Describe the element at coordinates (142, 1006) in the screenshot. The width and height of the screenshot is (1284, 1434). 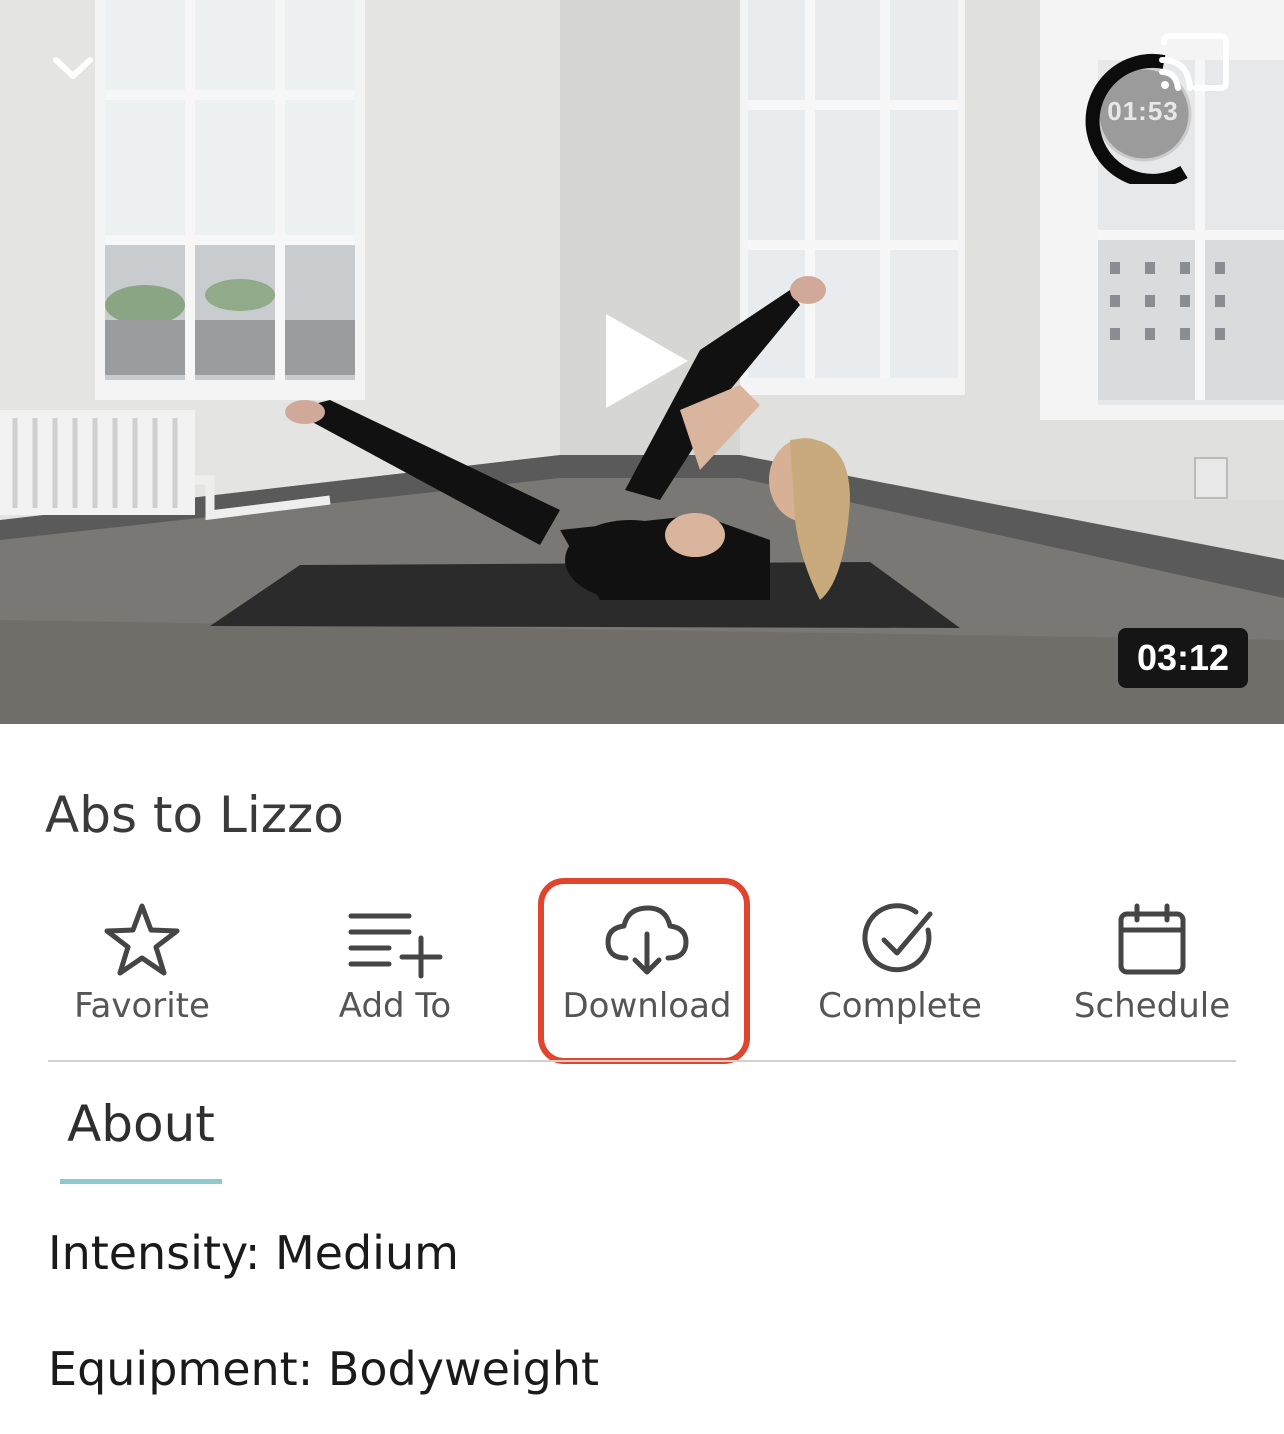
I see `favorite-label: Favorite` at that location.